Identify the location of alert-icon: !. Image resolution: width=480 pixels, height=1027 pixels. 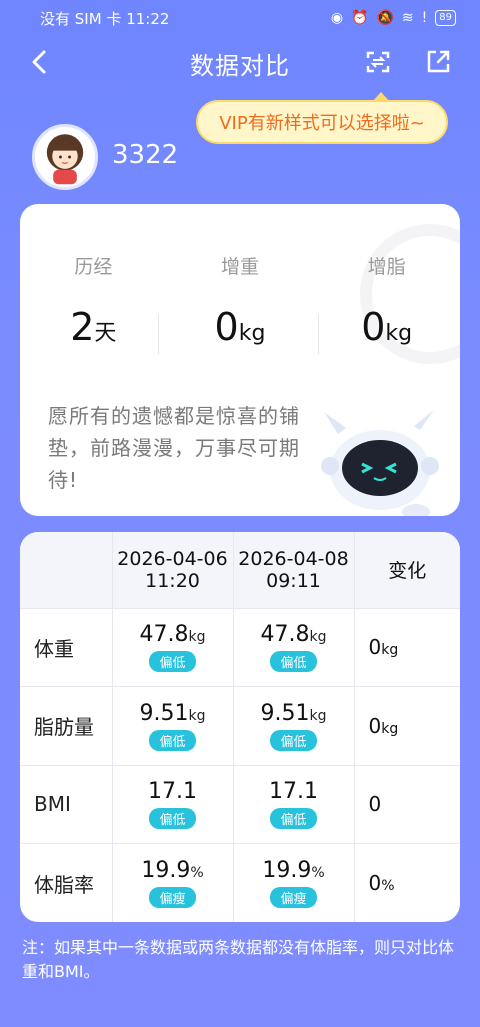
(424, 18).